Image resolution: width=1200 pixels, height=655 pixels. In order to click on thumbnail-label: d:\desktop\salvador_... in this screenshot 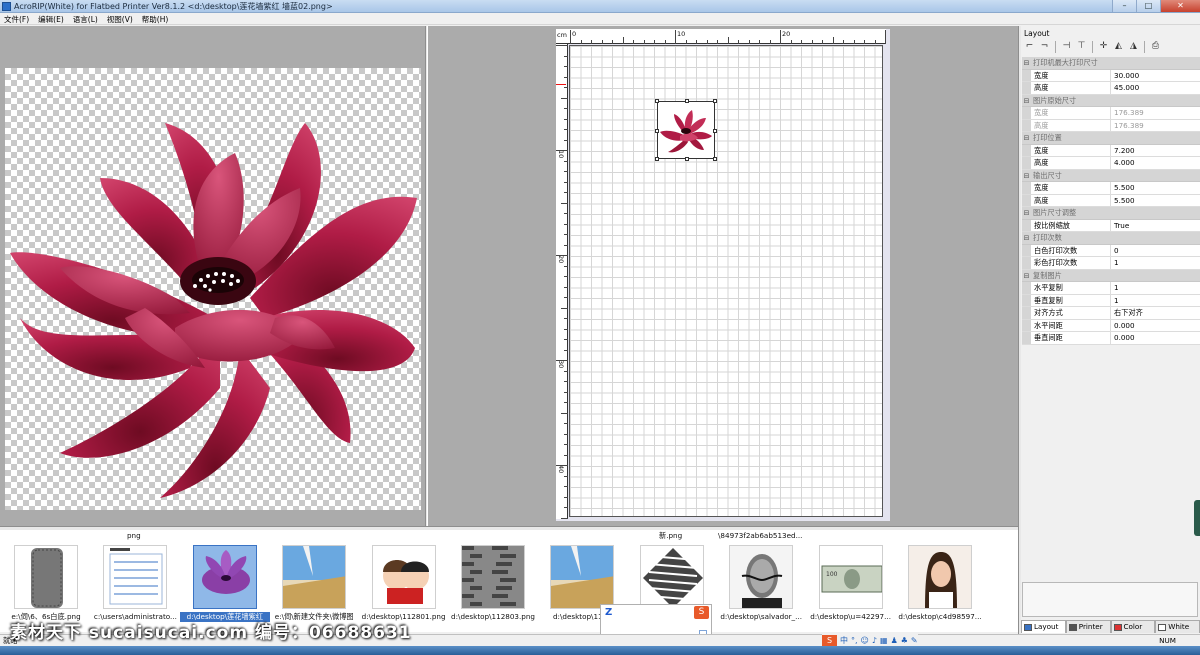, I will do `click(761, 616)`.